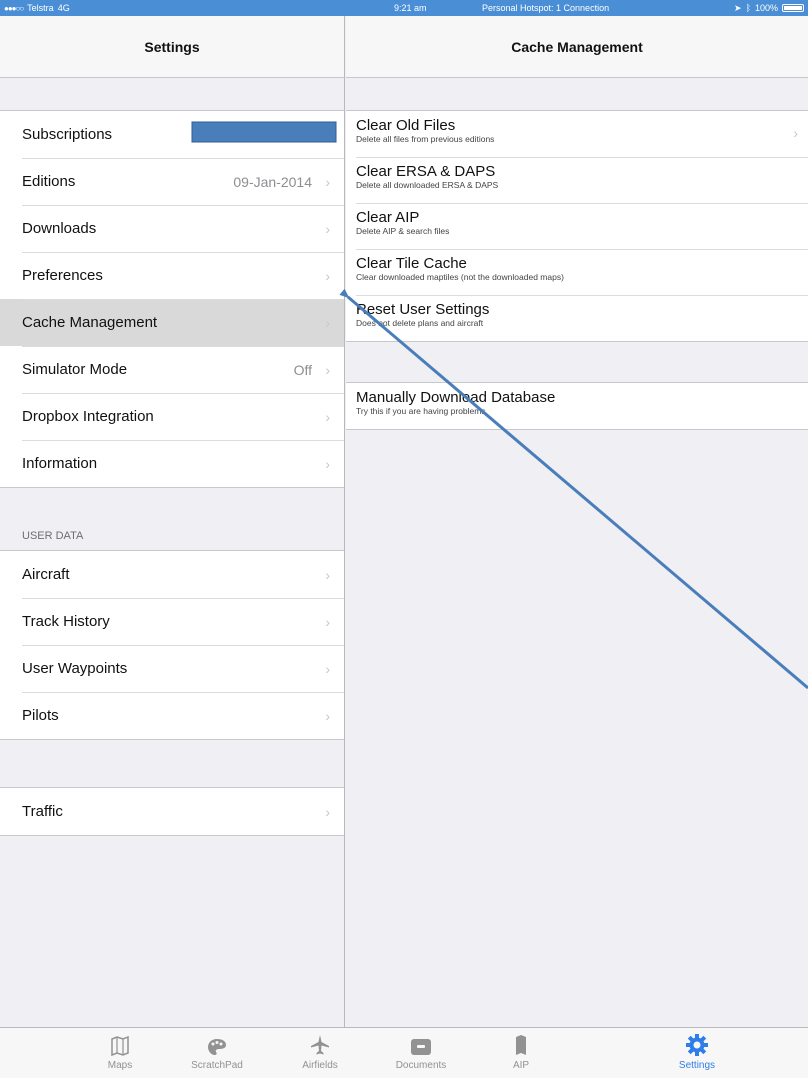  I want to click on status-right: ➤ ᛒ 100%, so click(769, 8).